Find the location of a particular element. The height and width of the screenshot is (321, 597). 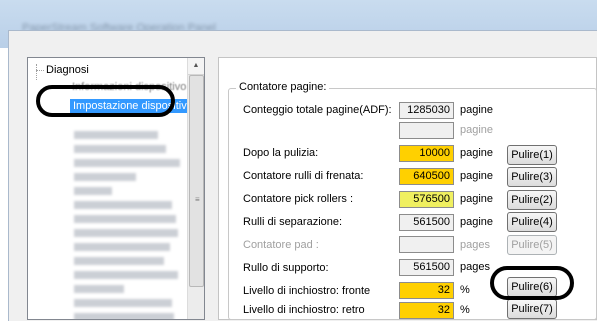

counter-value: 640500 is located at coordinates (426, 176).